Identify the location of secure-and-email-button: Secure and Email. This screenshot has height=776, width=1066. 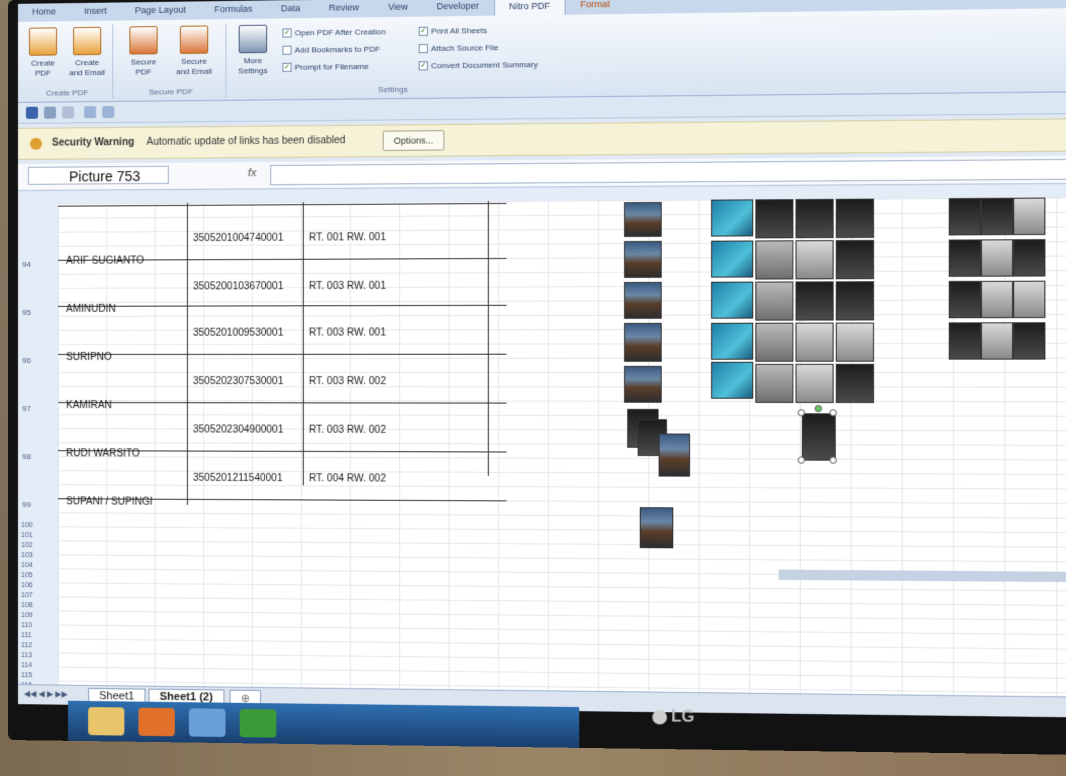
(194, 51).